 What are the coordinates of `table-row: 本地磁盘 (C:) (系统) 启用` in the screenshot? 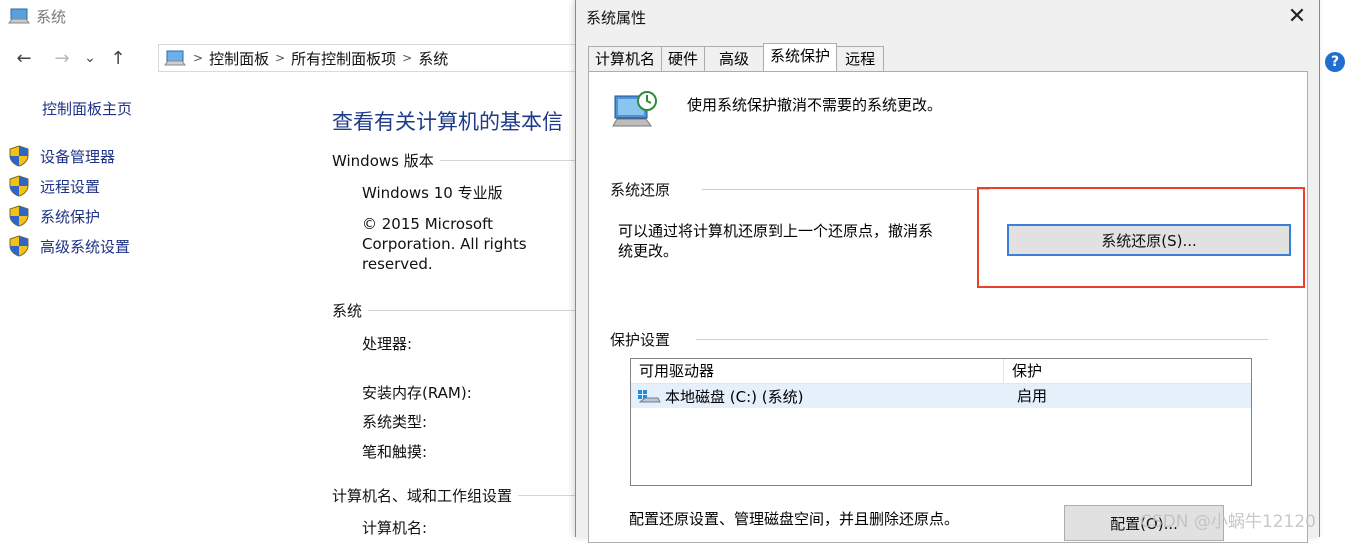 It's located at (941, 396).